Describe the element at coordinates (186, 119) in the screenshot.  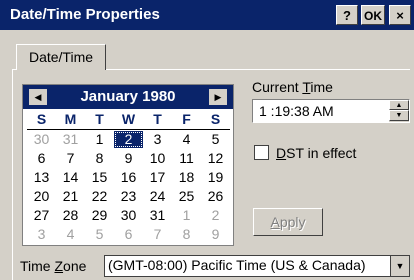
I see `weekday-label: F` at that location.